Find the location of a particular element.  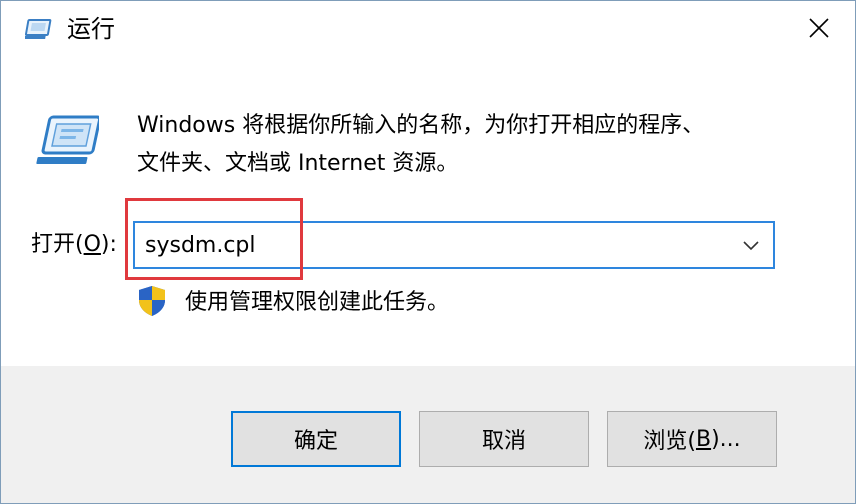

open-input is located at coordinates (435, 245).